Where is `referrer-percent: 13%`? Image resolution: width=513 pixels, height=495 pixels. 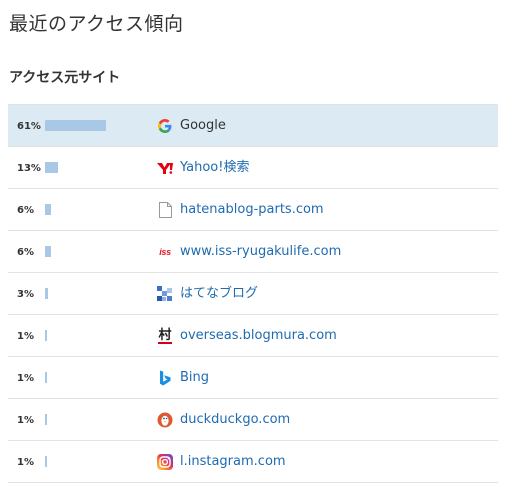
referrer-percent: 13% is located at coordinates (29, 168).